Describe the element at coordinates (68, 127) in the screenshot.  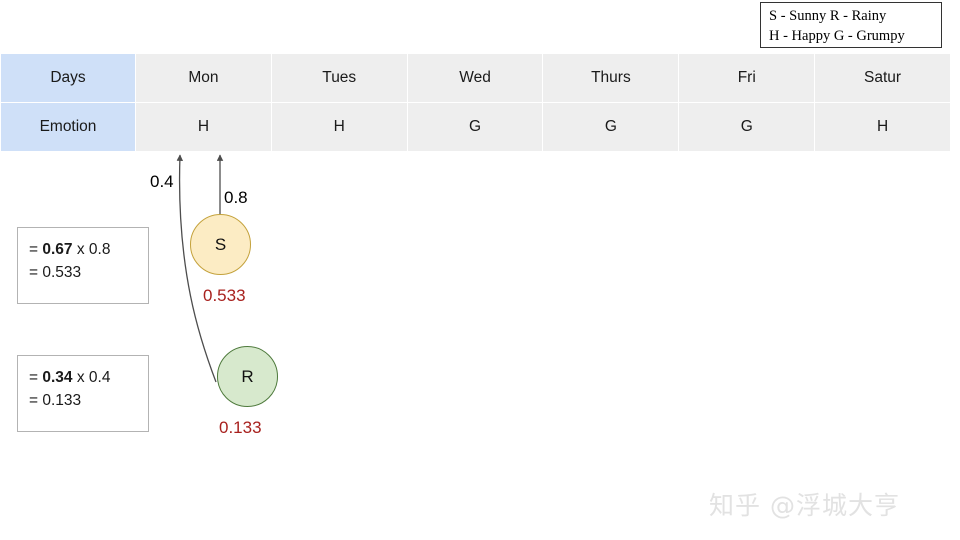
I see `row-header-emotion: Emotion` at that location.